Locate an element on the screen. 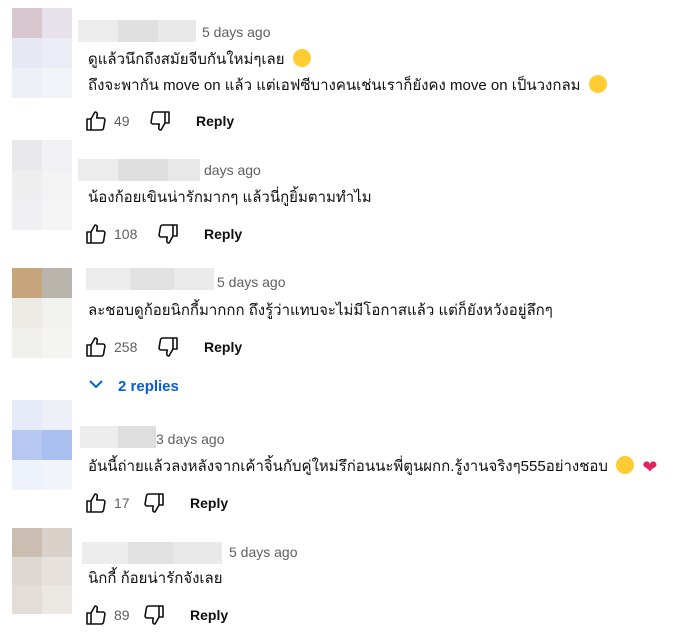 This screenshot has height=637, width=700. like-count: 89 is located at coordinates (122, 615).